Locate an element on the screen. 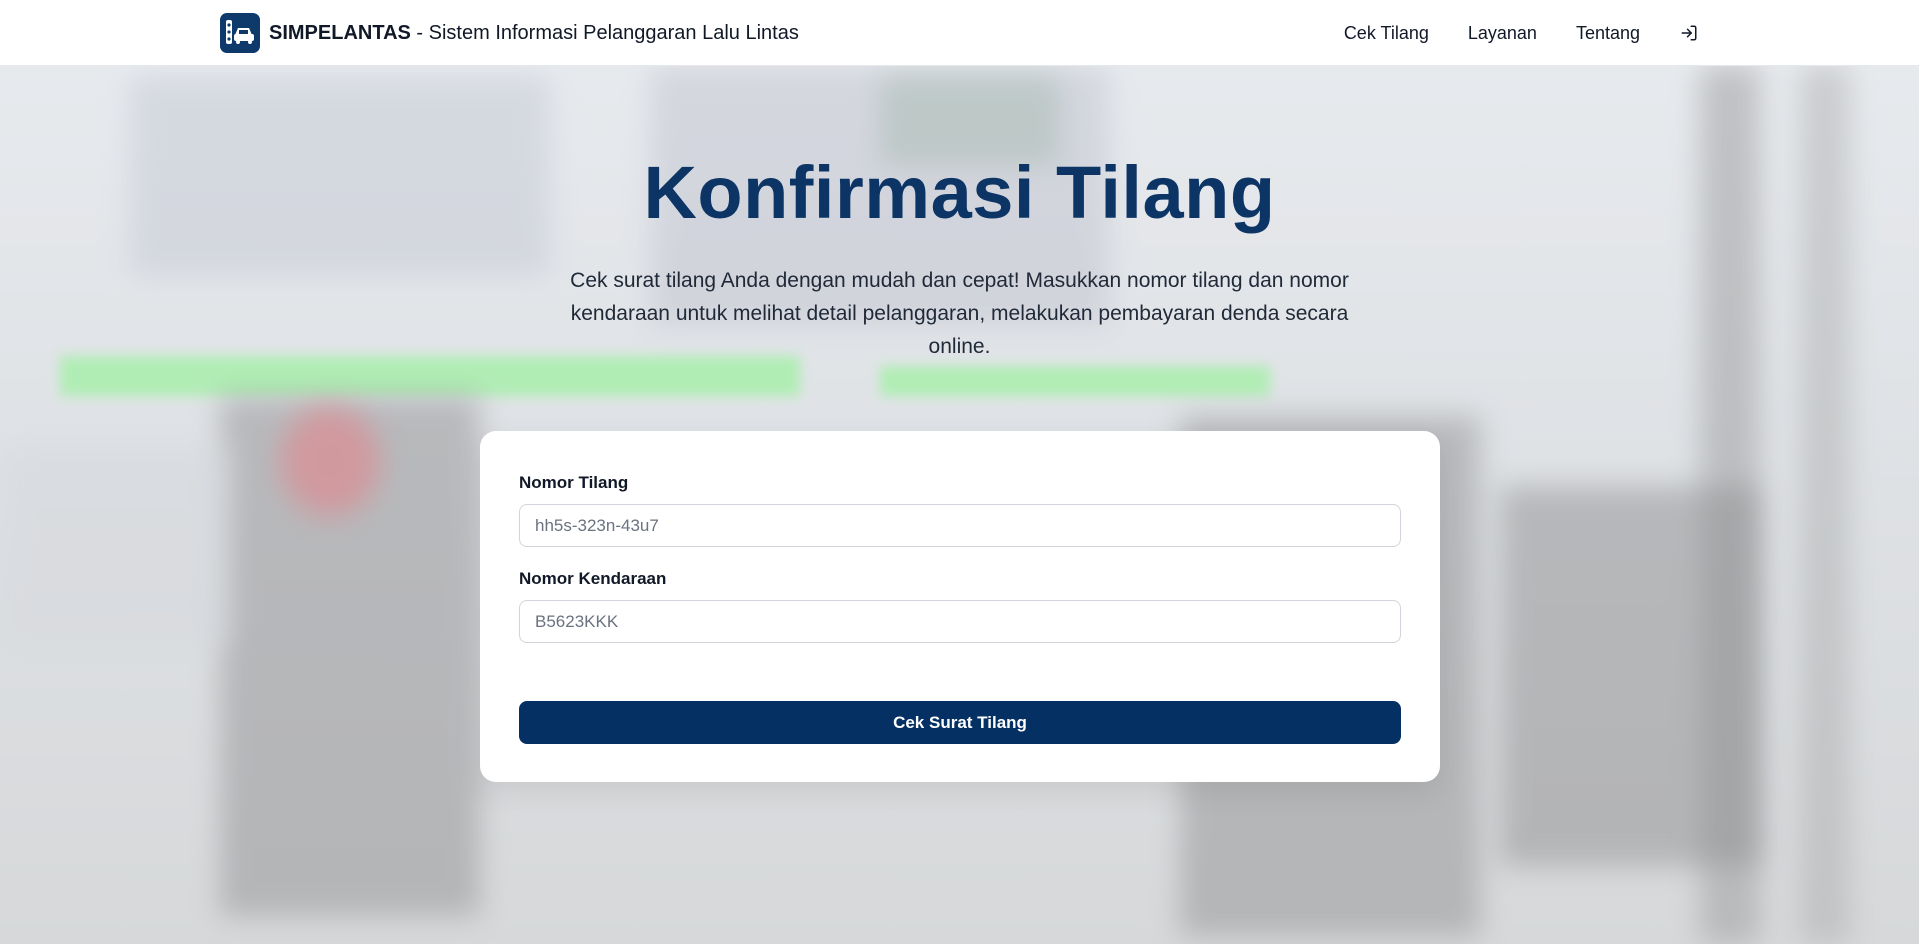 The height and width of the screenshot is (944, 1919). ticket-number-label: Nomor Tilang is located at coordinates (574, 482).